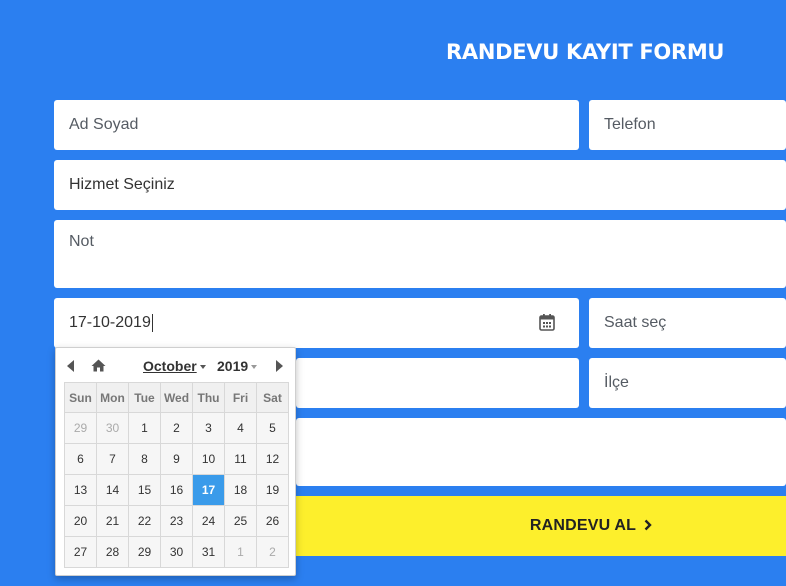 This screenshot has width=786, height=586. What do you see at coordinates (110, 322) in the screenshot?
I see `date-value: 17-10-2019` at bounding box center [110, 322].